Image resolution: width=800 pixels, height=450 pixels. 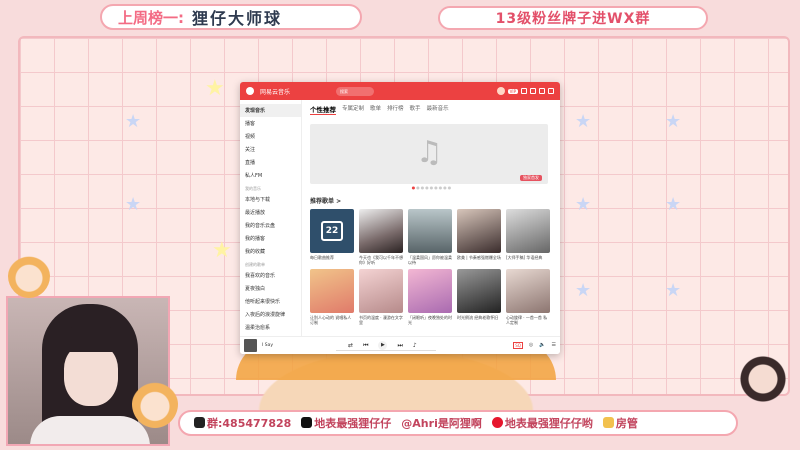 What do you see at coordinates (528, 320) in the screenshot?
I see `playlist-caption: 心动旋律 · 一首一首 私人定制` at bounding box center [528, 320].